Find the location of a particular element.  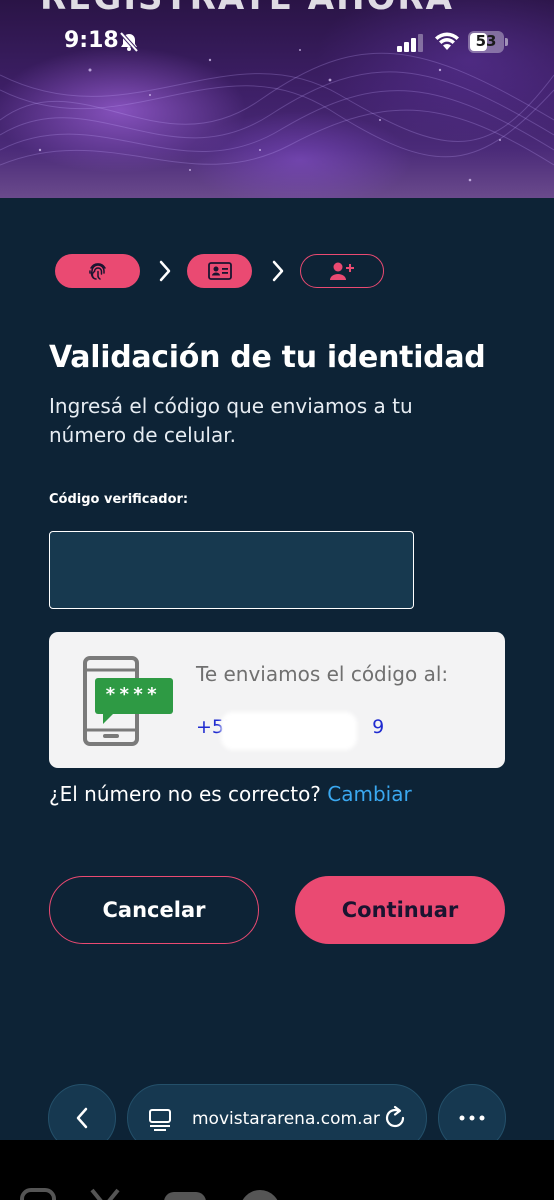

wifi-icon is located at coordinates (447, 41).